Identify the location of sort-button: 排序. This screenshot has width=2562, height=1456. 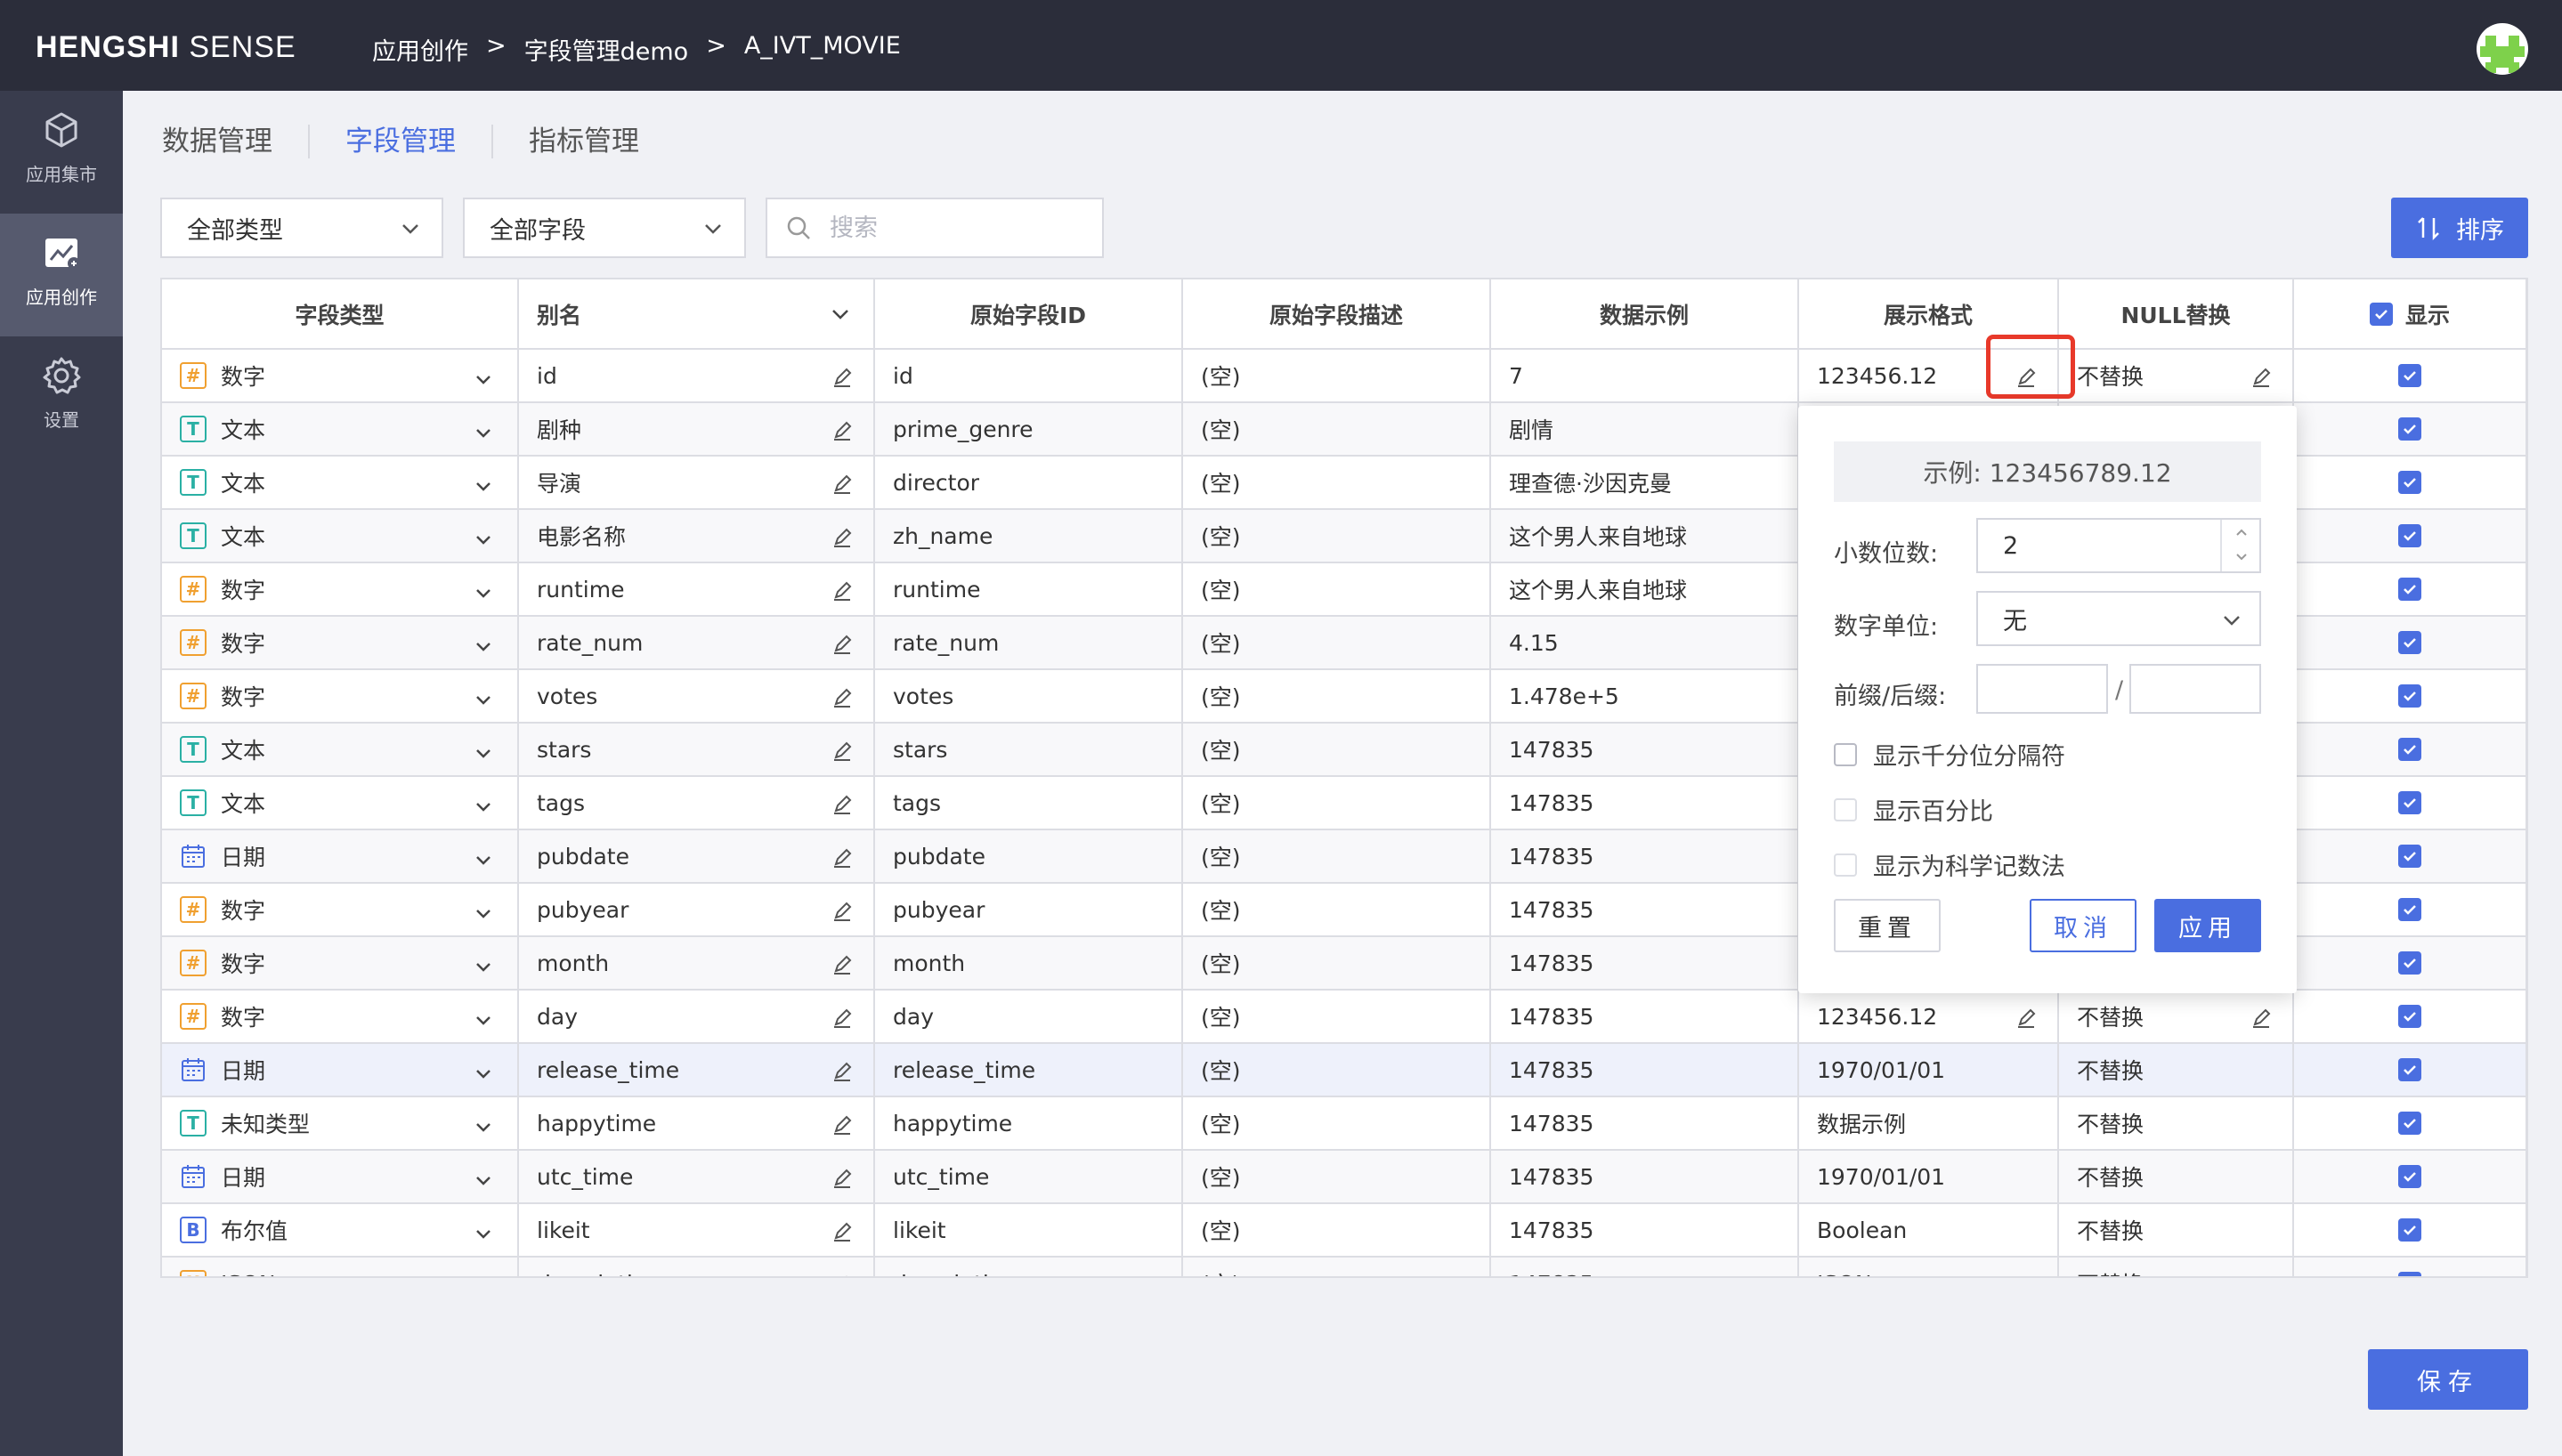
(2459, 228).